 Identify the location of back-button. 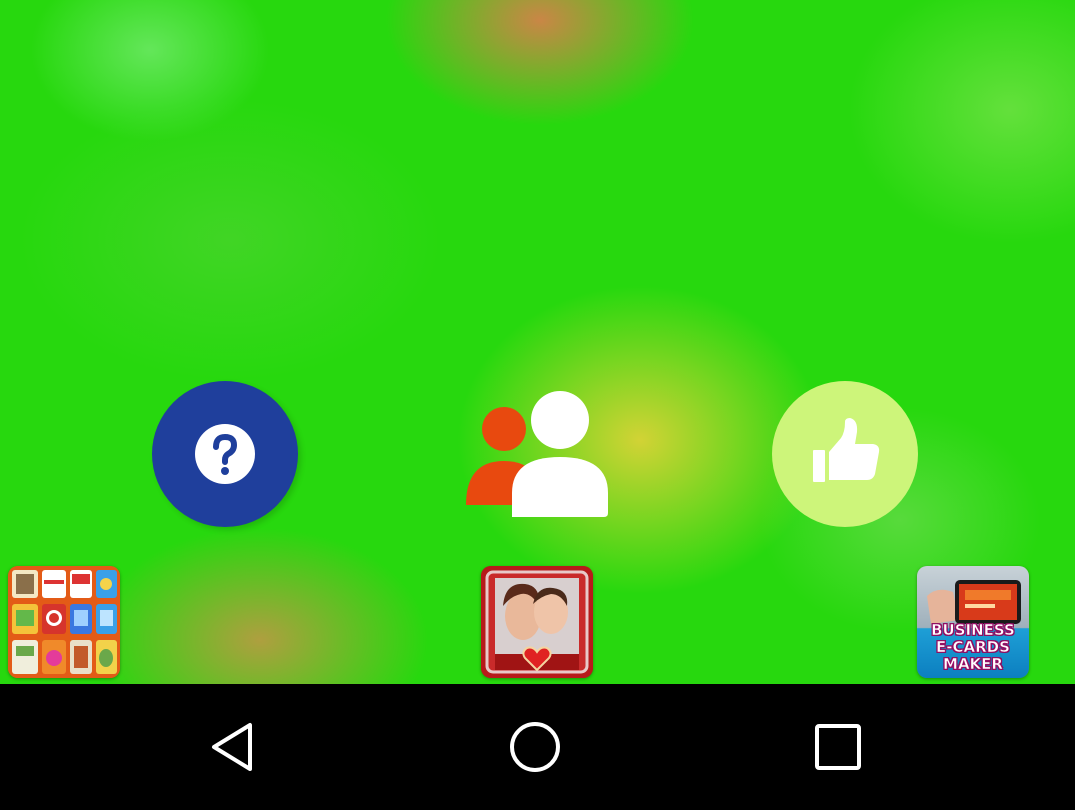
(233, 747).